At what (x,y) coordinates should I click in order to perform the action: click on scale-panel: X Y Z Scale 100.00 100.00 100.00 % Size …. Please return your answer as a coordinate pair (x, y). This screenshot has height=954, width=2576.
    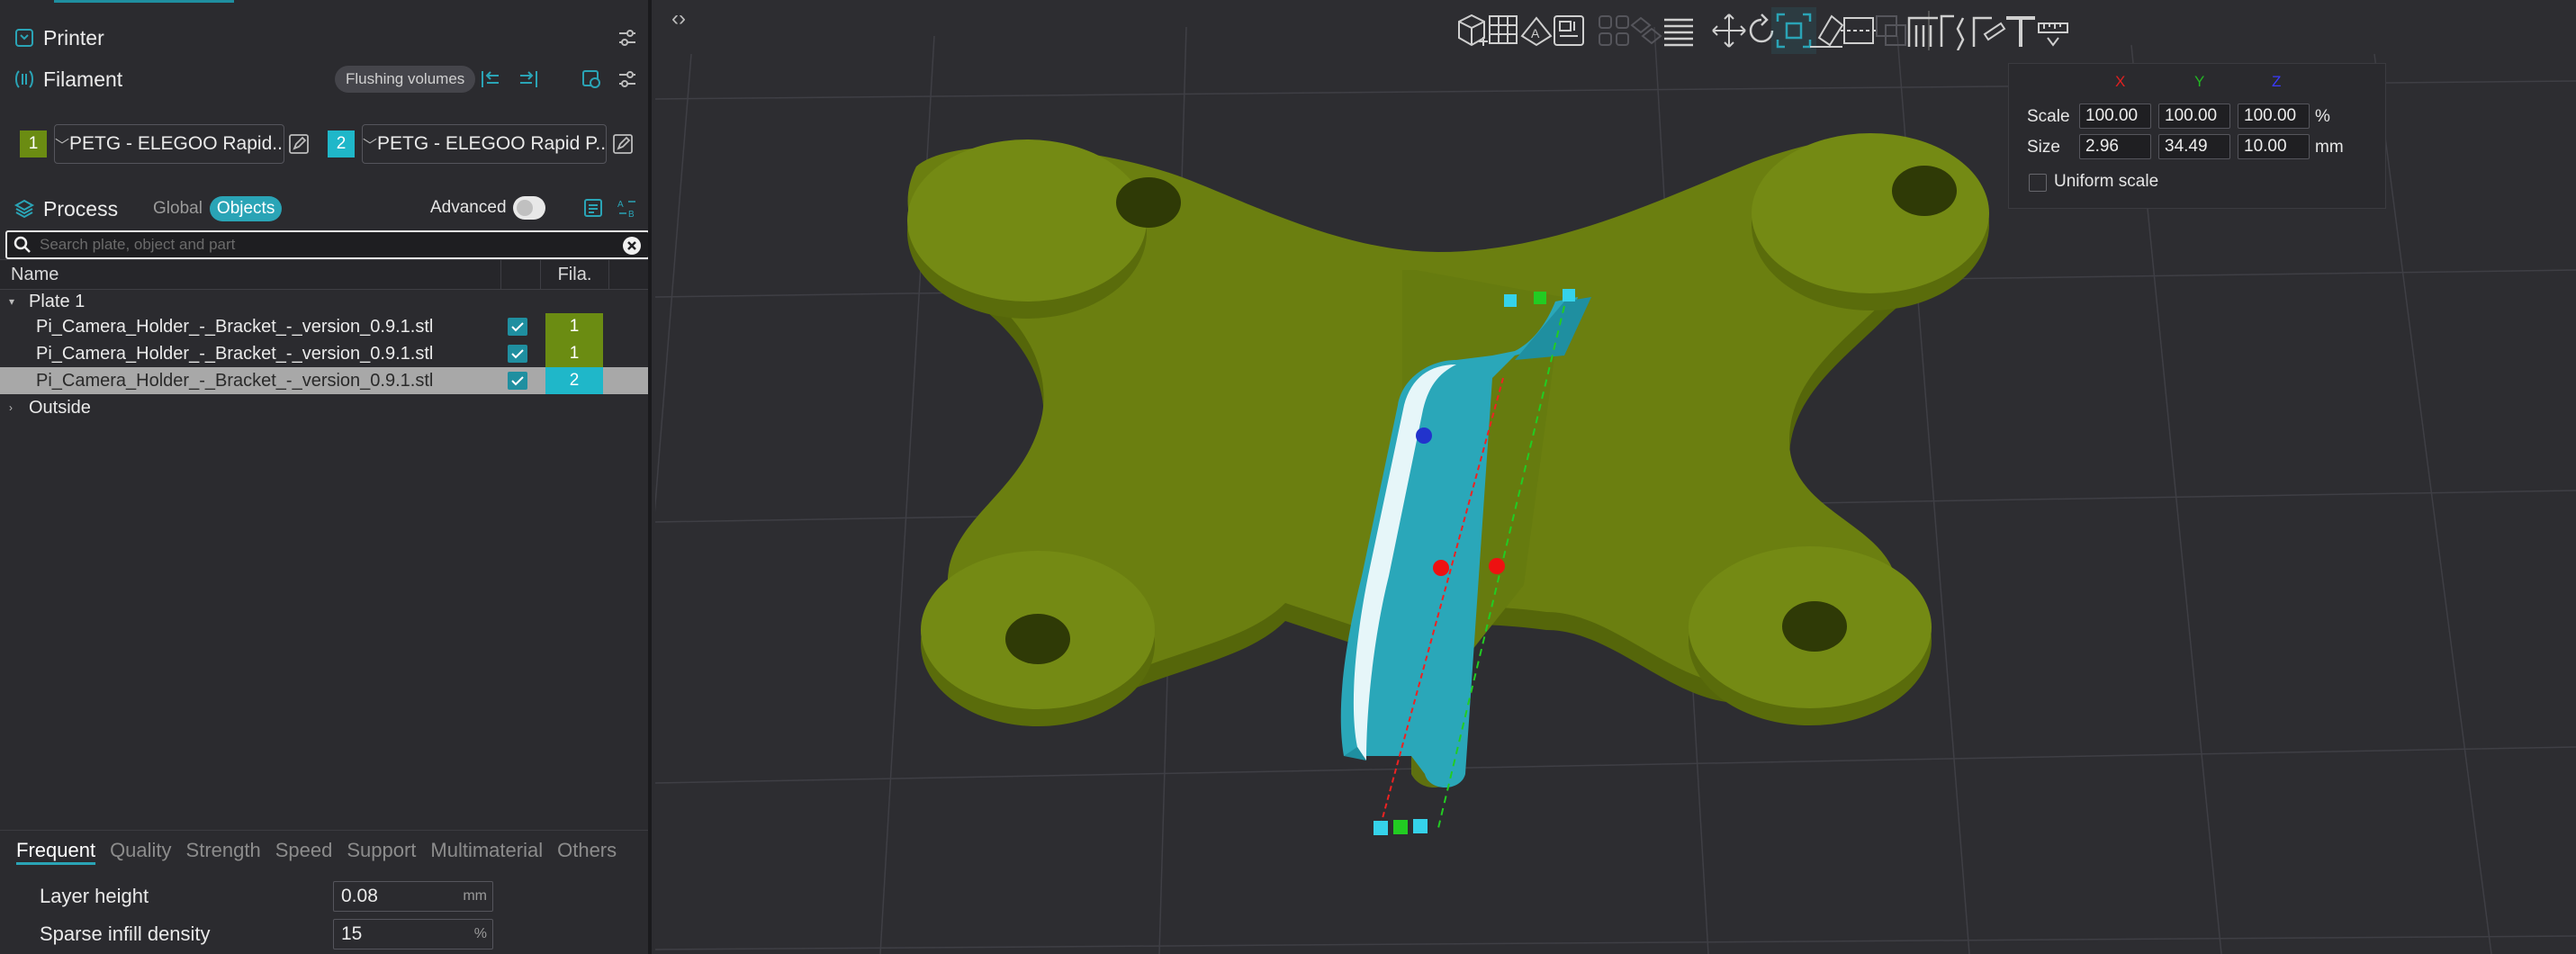
    Looking at the image, I should click on (2197, 136).